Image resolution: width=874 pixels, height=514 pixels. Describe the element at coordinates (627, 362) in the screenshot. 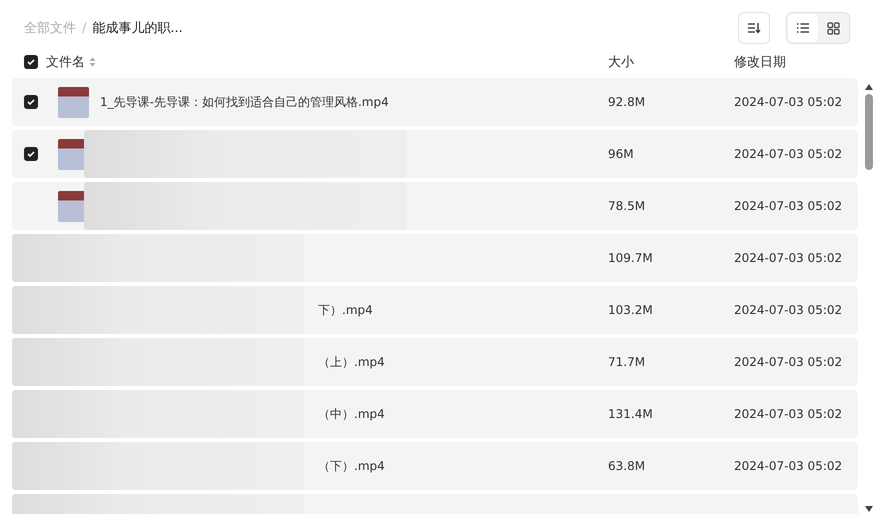

I see `file-size: 71.7M` at that location.